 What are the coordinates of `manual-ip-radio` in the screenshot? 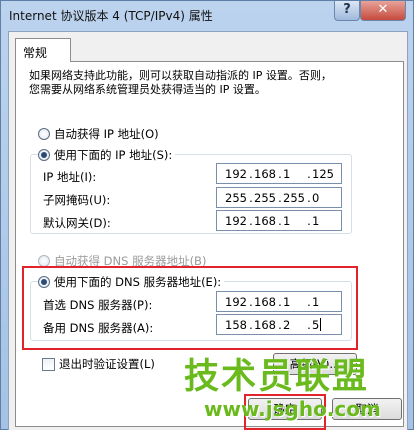 It's located at (44, 155).